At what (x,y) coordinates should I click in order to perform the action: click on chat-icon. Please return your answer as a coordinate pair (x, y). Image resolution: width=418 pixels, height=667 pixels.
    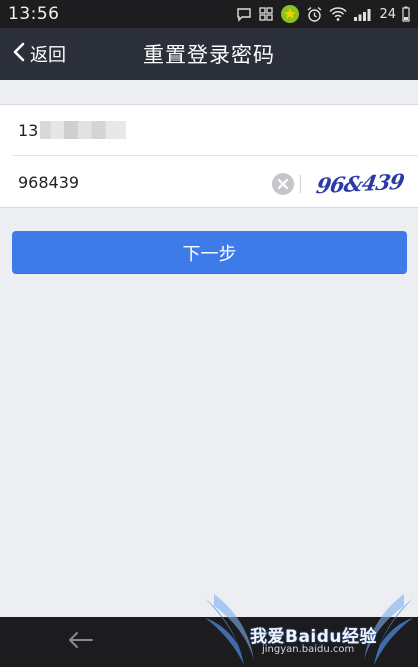
    Looking at the image, I should click on (244, 14).